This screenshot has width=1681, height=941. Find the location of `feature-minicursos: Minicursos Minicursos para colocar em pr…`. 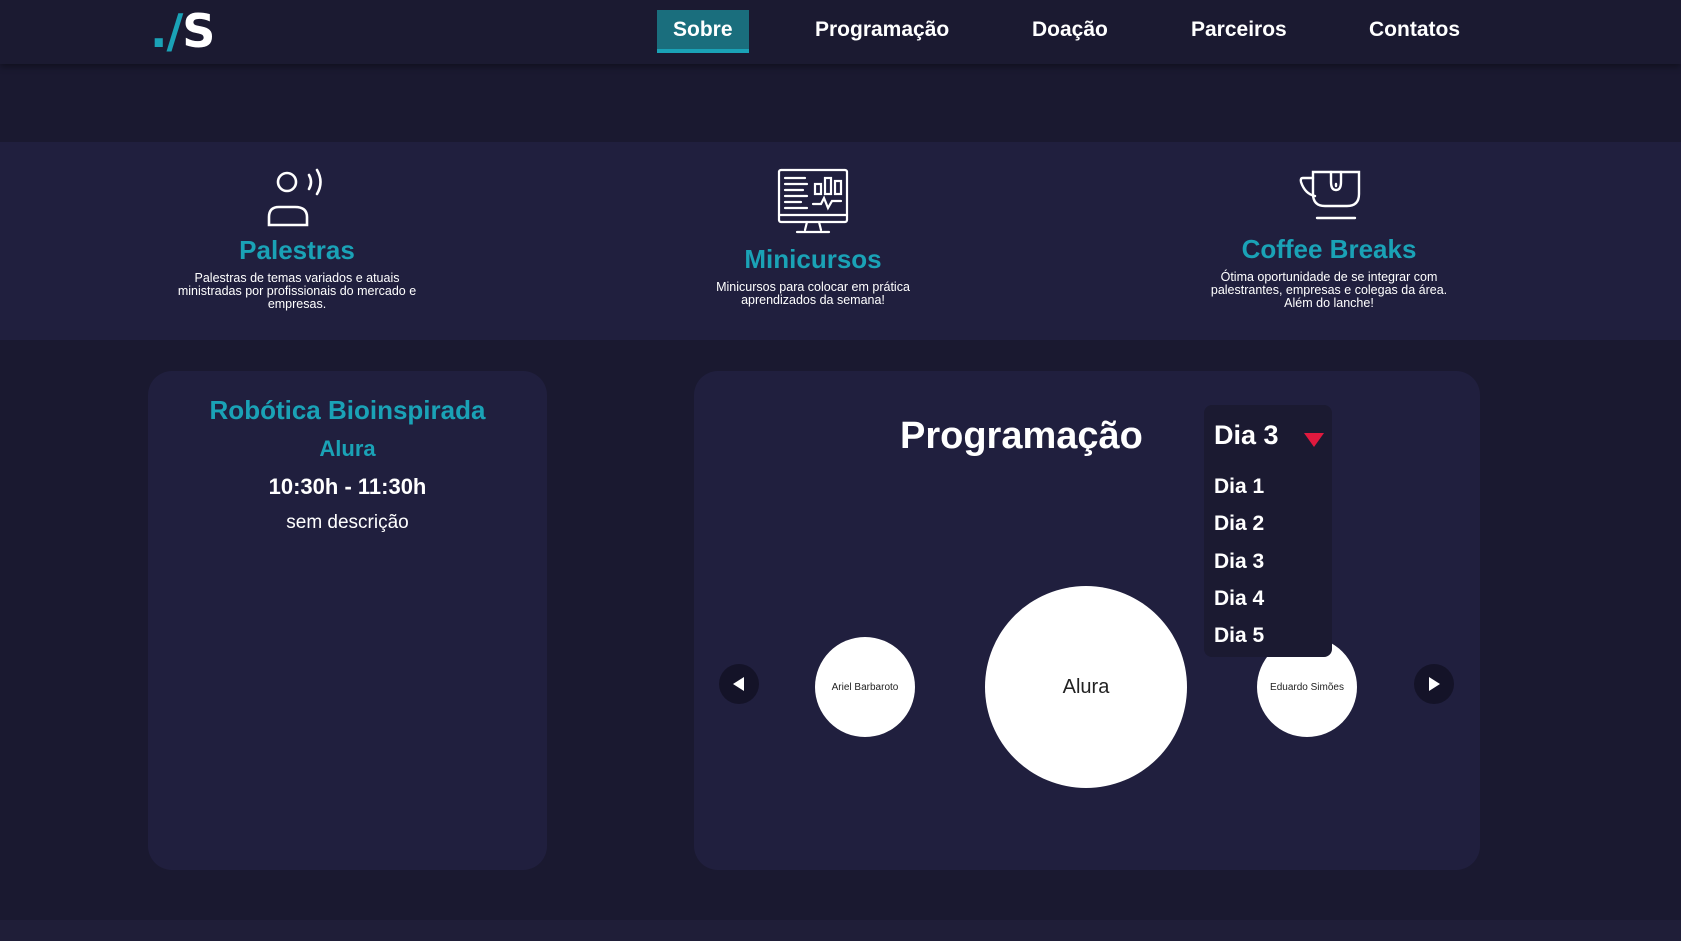

feature-minicursos: Minicursos Minicursos para colocar em pr… is located at coordinates (813, 237).